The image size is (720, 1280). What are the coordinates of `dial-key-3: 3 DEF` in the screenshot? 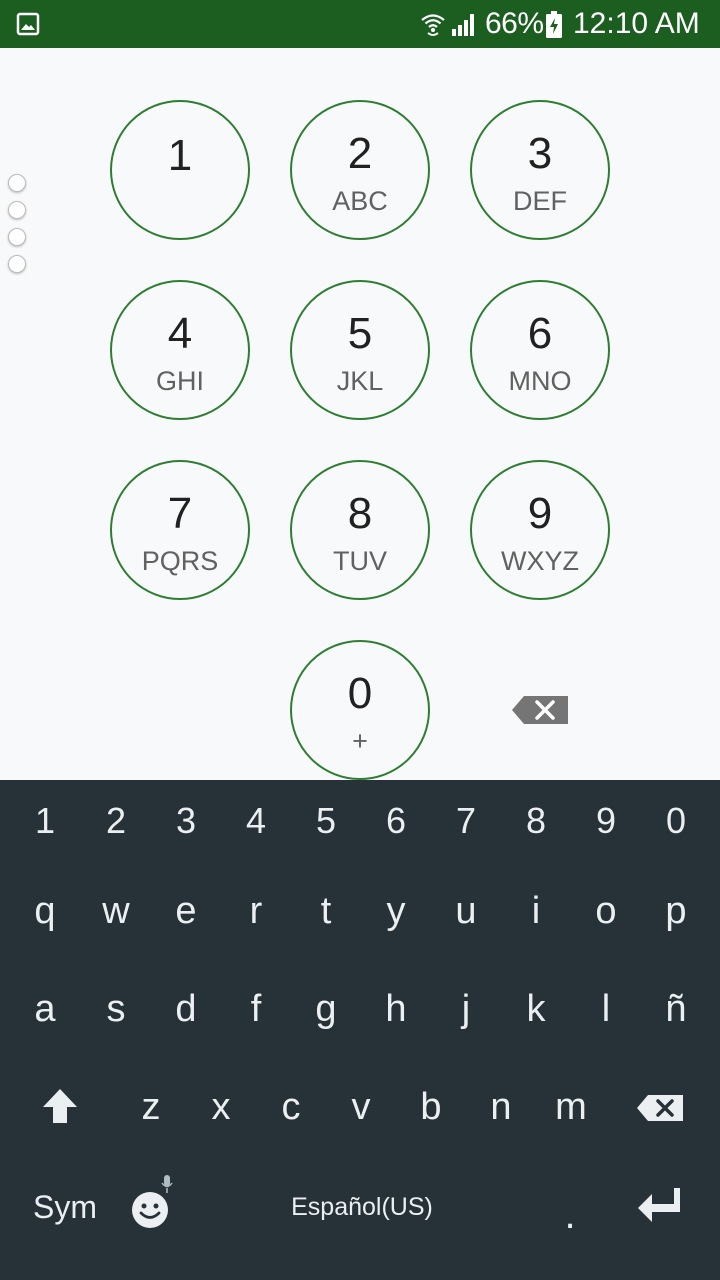 It's located at (540, 170).